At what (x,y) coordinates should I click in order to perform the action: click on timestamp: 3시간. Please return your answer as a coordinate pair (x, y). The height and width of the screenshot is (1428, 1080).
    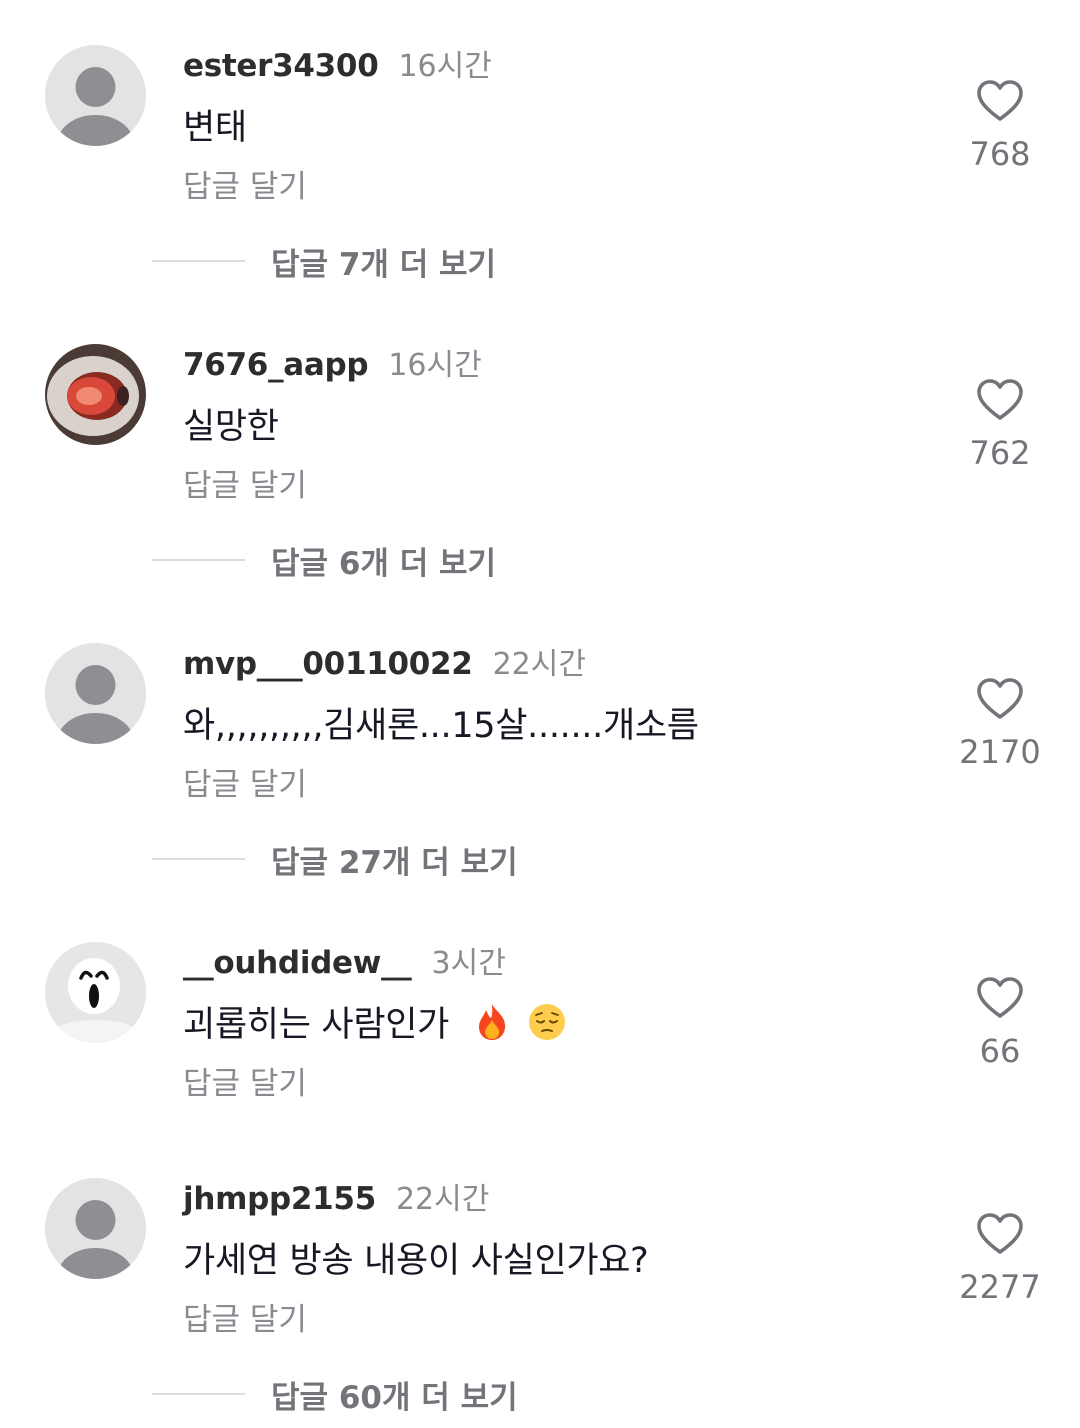
    Looking at the image, I should click on (468, 963).